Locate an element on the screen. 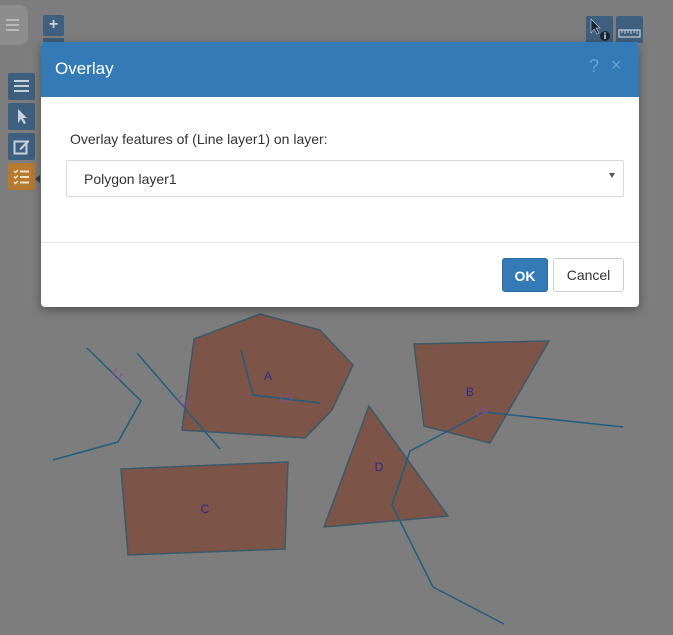 This screenshot has width=673, height=635. pointer-icon is located at coordinates (22, 116).